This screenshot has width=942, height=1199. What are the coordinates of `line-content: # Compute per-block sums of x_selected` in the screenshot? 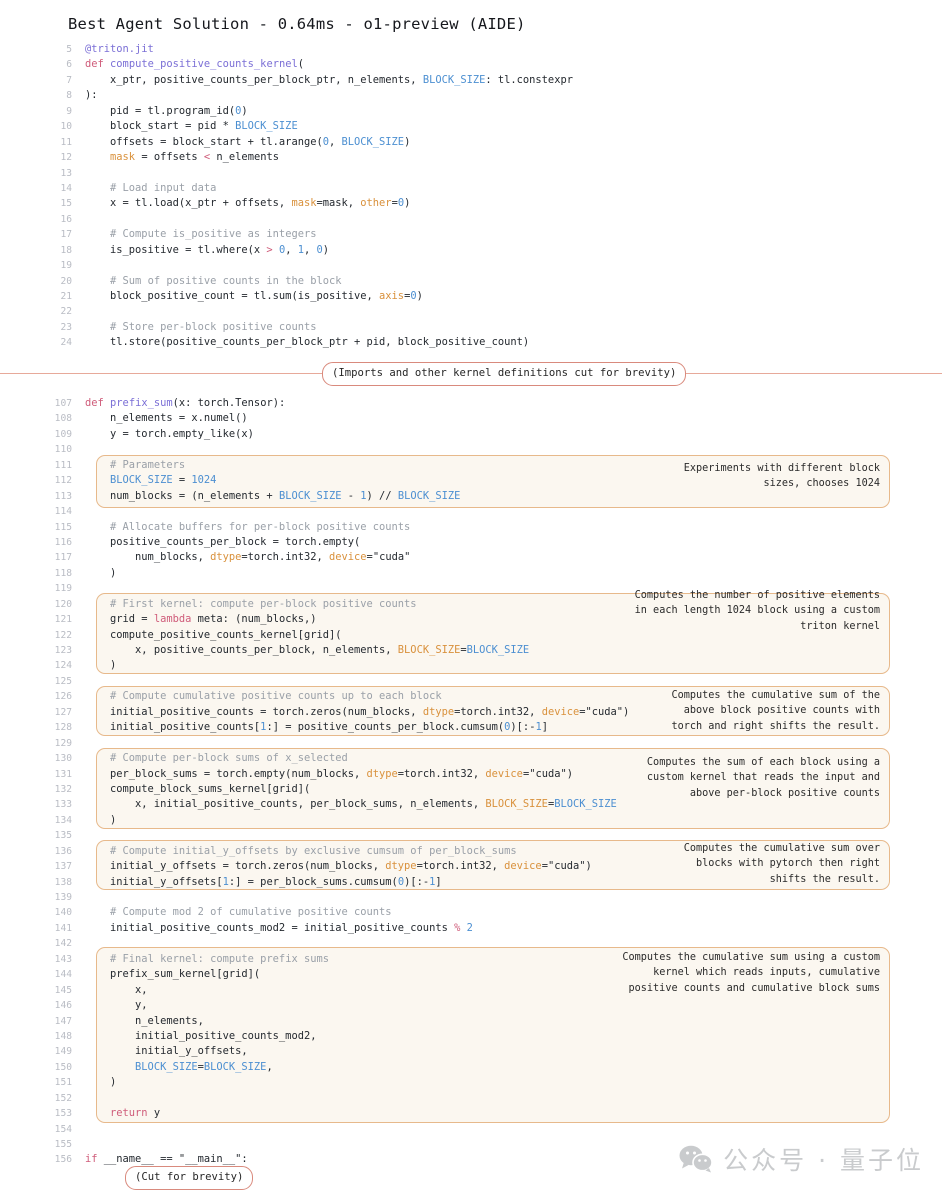 It's located at (229, 758).